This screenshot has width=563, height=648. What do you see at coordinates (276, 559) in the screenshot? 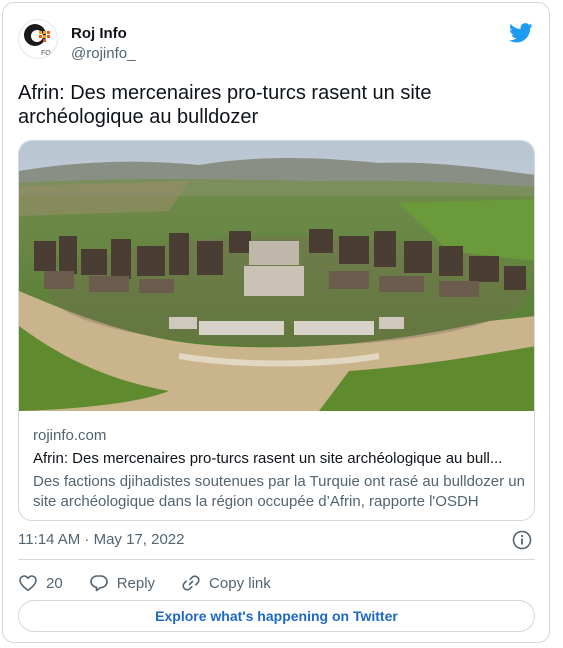
I see `divider` at bounding box center [276, 559].